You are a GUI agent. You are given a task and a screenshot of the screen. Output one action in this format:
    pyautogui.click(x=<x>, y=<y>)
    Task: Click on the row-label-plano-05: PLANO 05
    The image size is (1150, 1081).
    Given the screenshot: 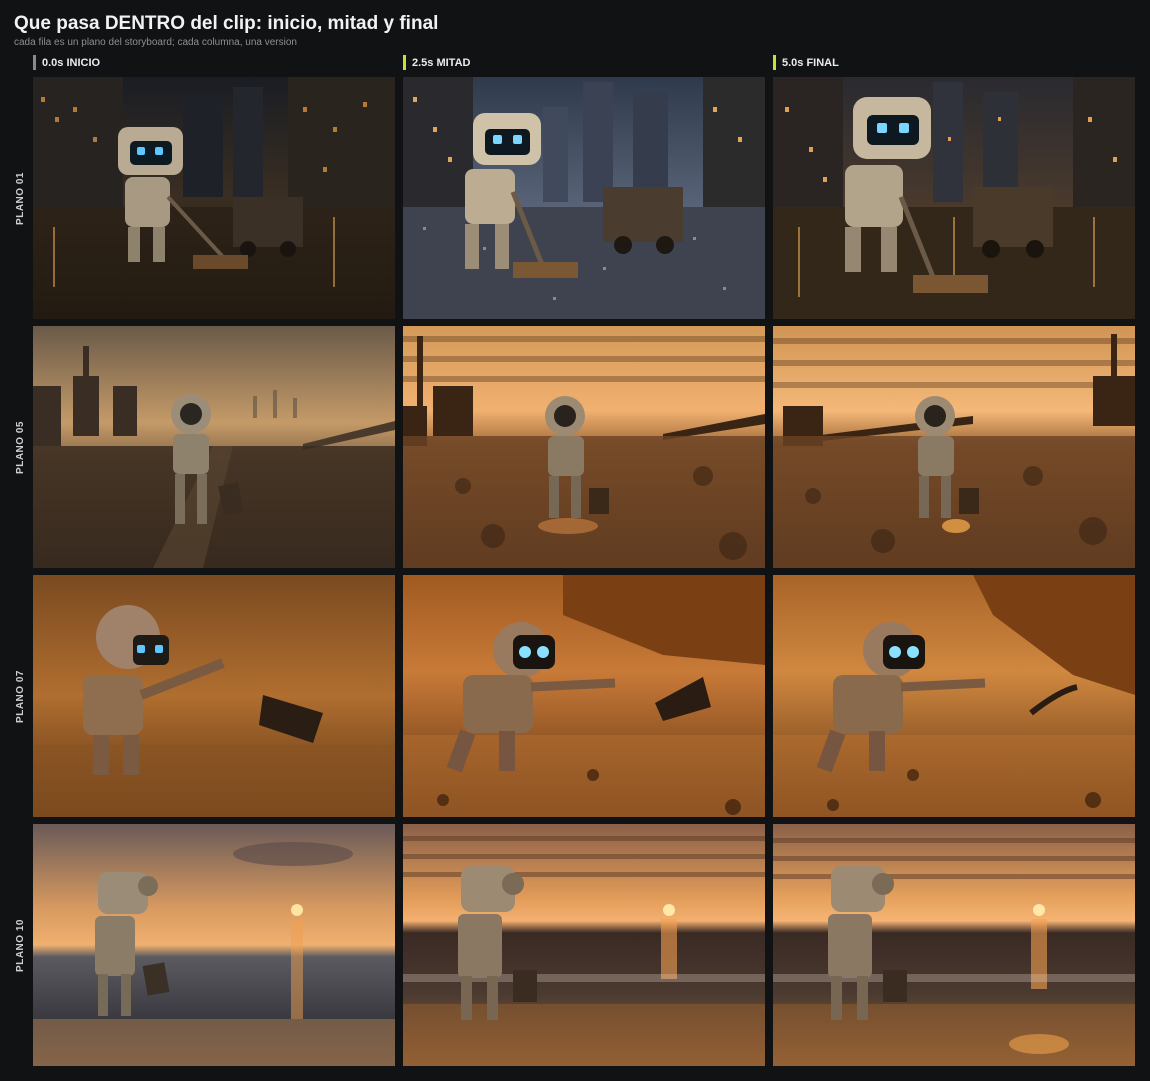 What is the action you would take?
    pyautogui.click(x=20, y=447)
    